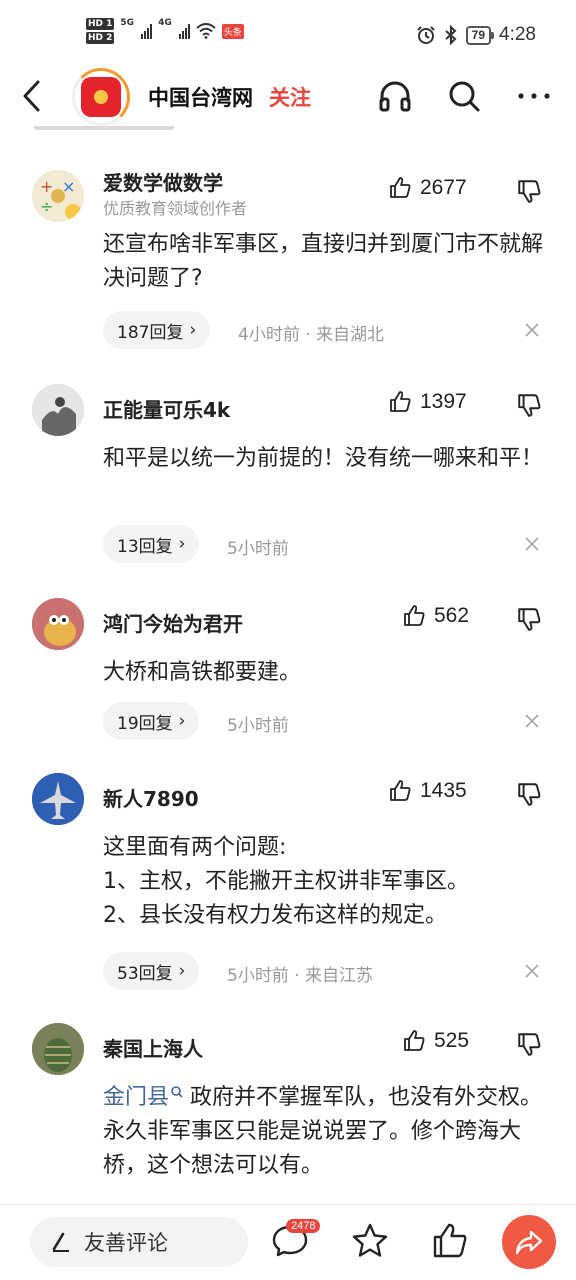 This screenshot has width=576, height=1280. Describe the element at coordinates (275, 915) in the screenshot. I see `comment-line: 2、县长没有权力发布这样的规定。` at that location.